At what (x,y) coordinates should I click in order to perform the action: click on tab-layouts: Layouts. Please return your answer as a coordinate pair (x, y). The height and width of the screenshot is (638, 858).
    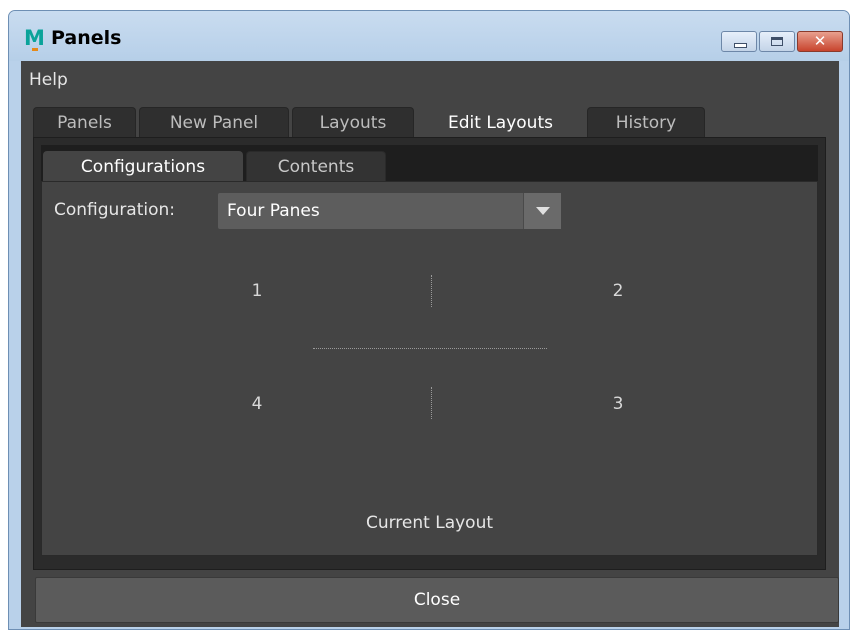
    Looking at the image, I should click on (353, 122).